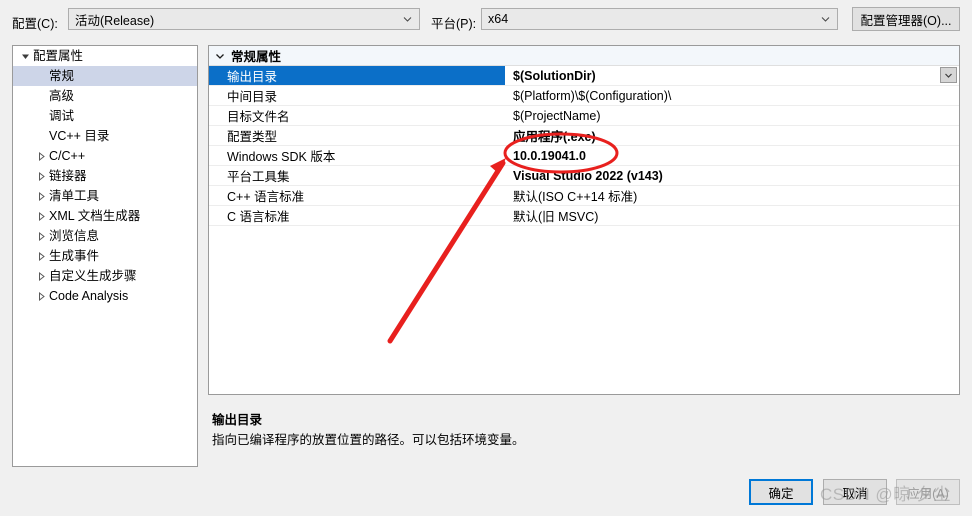  I want to click on csdn-watermark: CSDN @晾 夕尘, so click(885, 494).